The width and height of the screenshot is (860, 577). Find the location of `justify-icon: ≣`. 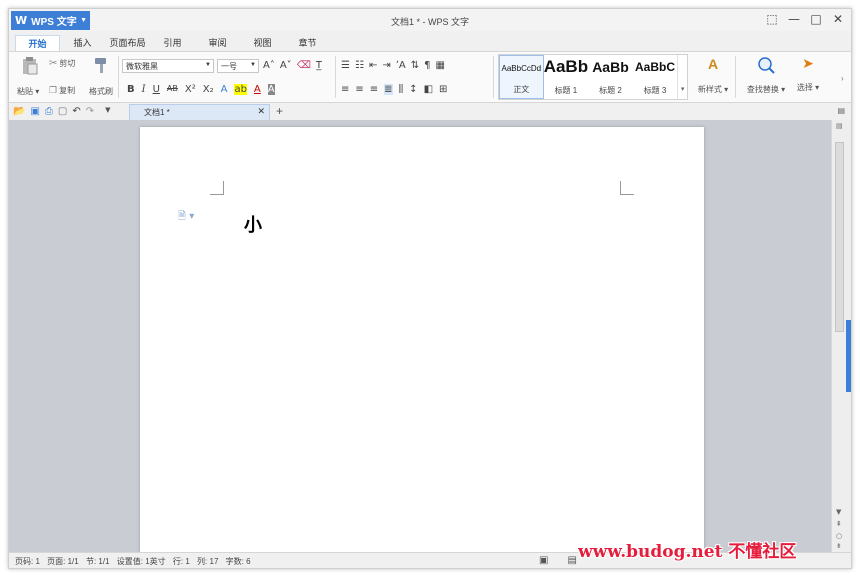

justify-icon: ≣ is located at coordinates (388, 89).